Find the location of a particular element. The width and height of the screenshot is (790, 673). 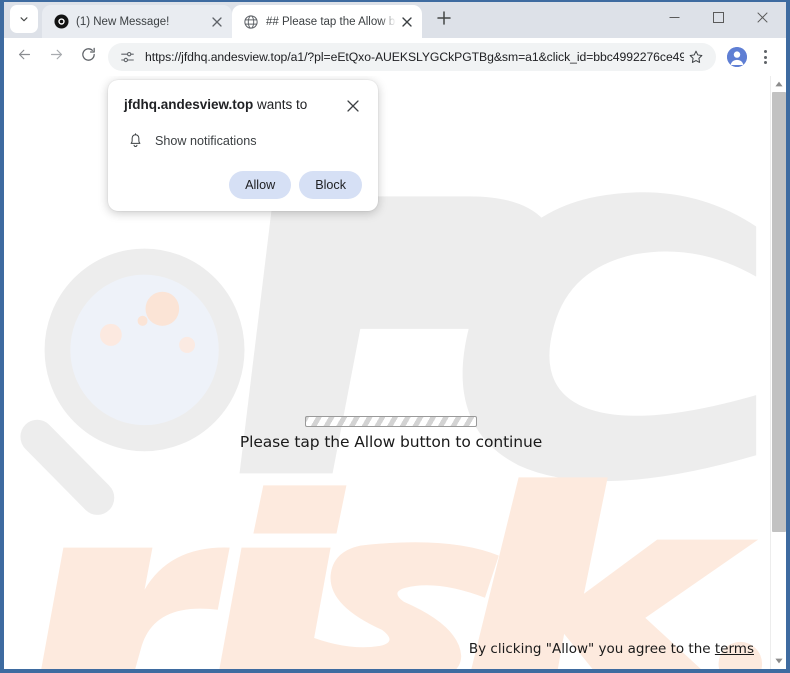

permission-dialog-actions: Allow Block is located at coordinates (243, 185).